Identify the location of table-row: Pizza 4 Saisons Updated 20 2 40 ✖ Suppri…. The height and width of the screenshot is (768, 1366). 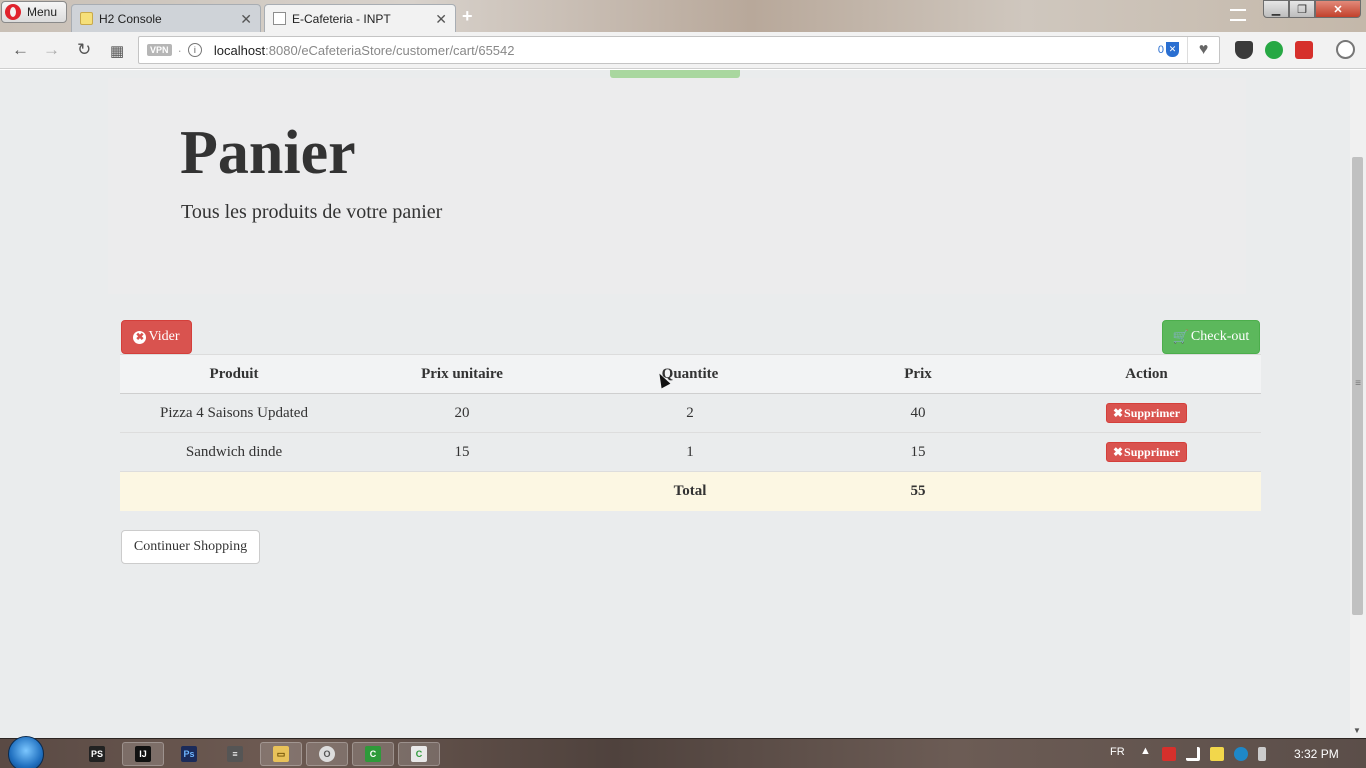
(690, 413).